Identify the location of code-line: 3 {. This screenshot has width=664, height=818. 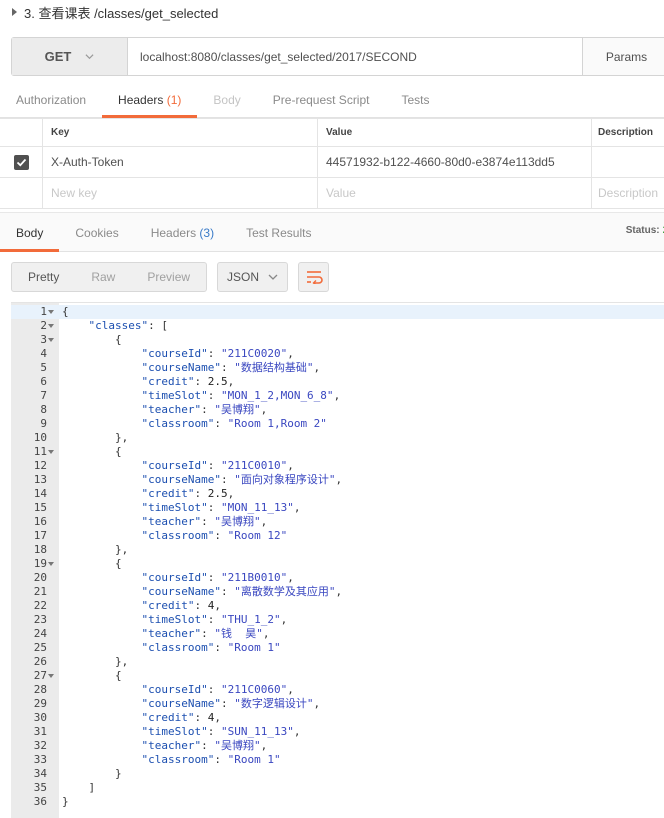
(337, 340).